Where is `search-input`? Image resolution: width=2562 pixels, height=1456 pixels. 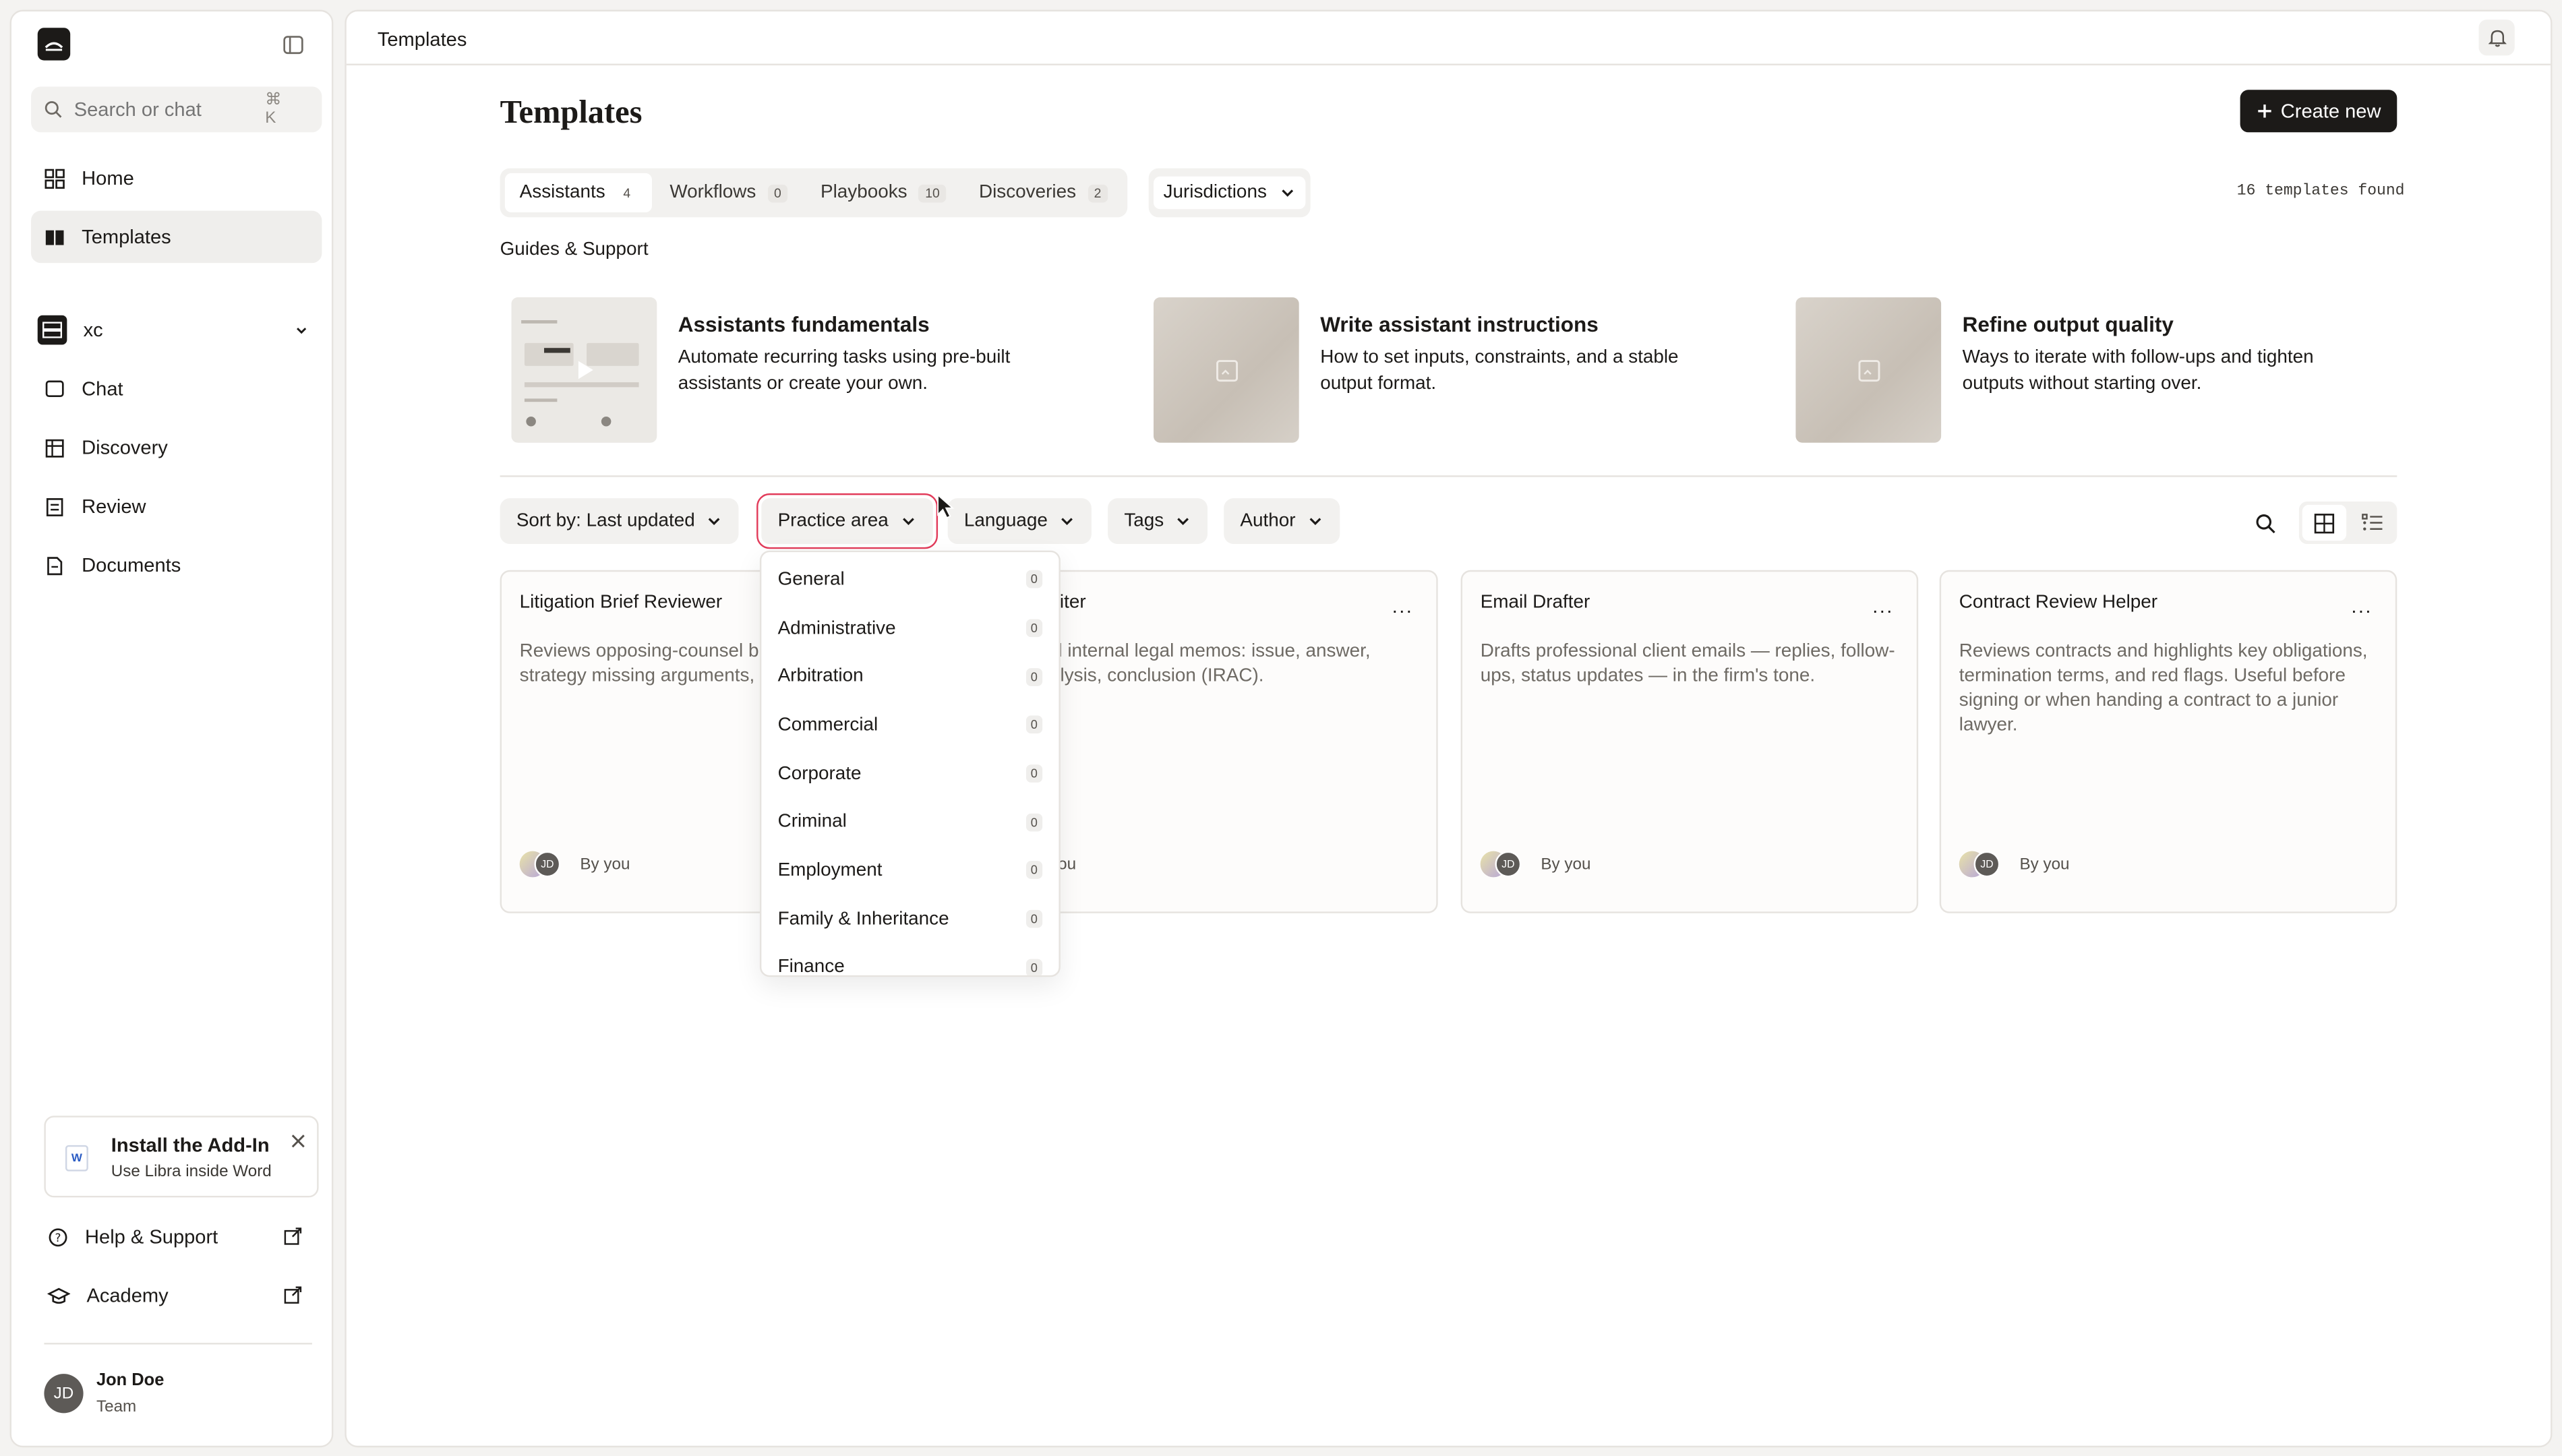 search-input is located at coordinates (164, 109).